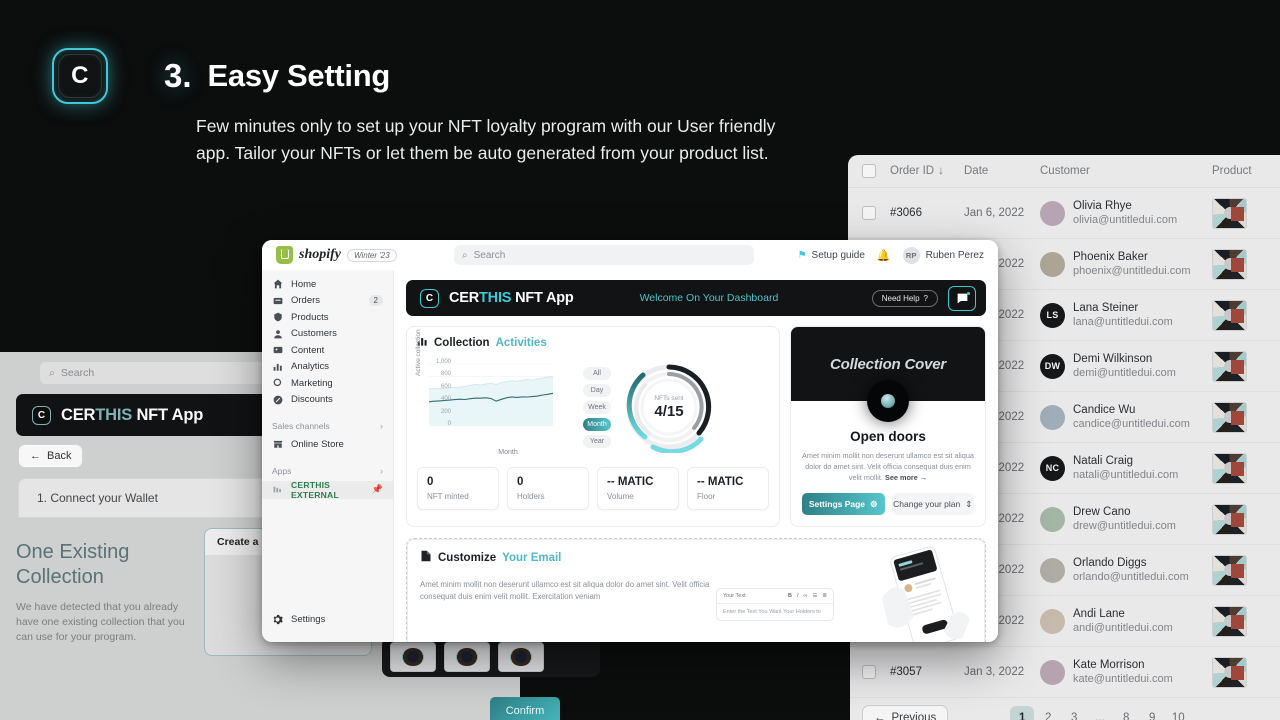 The width and height of the screenshot is (1280, 720). I want to click on customer-cell: NC Natali Craig natali@untitledui.com, so click(1126, 468).